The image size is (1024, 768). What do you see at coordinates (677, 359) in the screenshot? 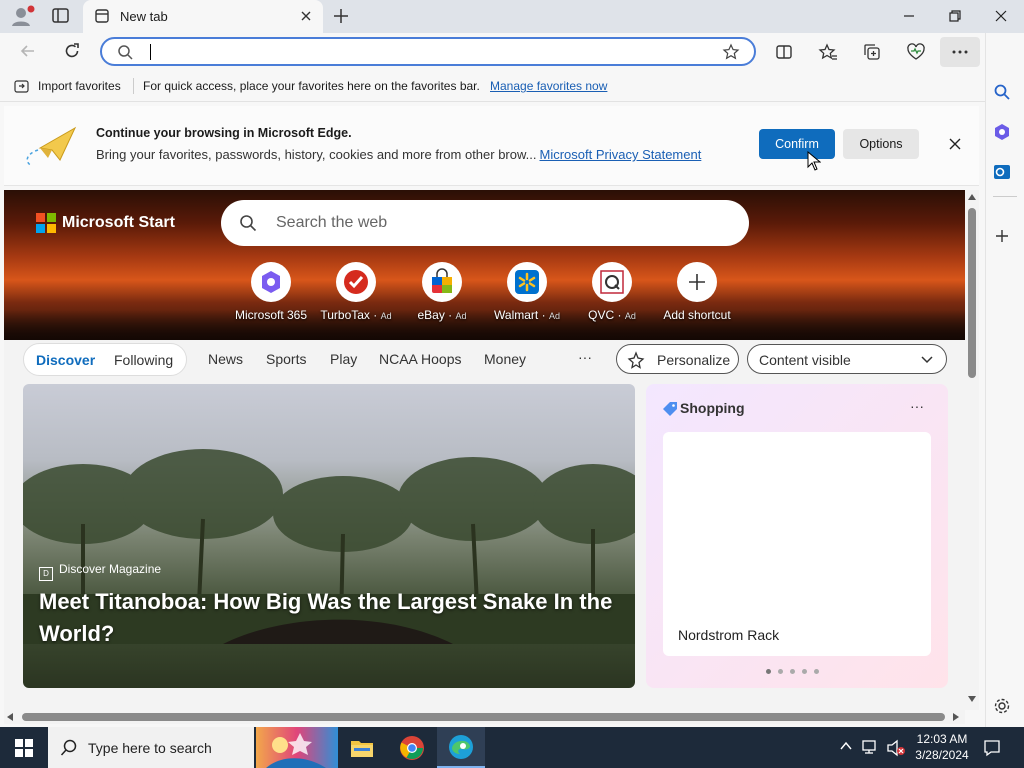
I see `personalize-button: Personalize` at bounding box center [677, 359].